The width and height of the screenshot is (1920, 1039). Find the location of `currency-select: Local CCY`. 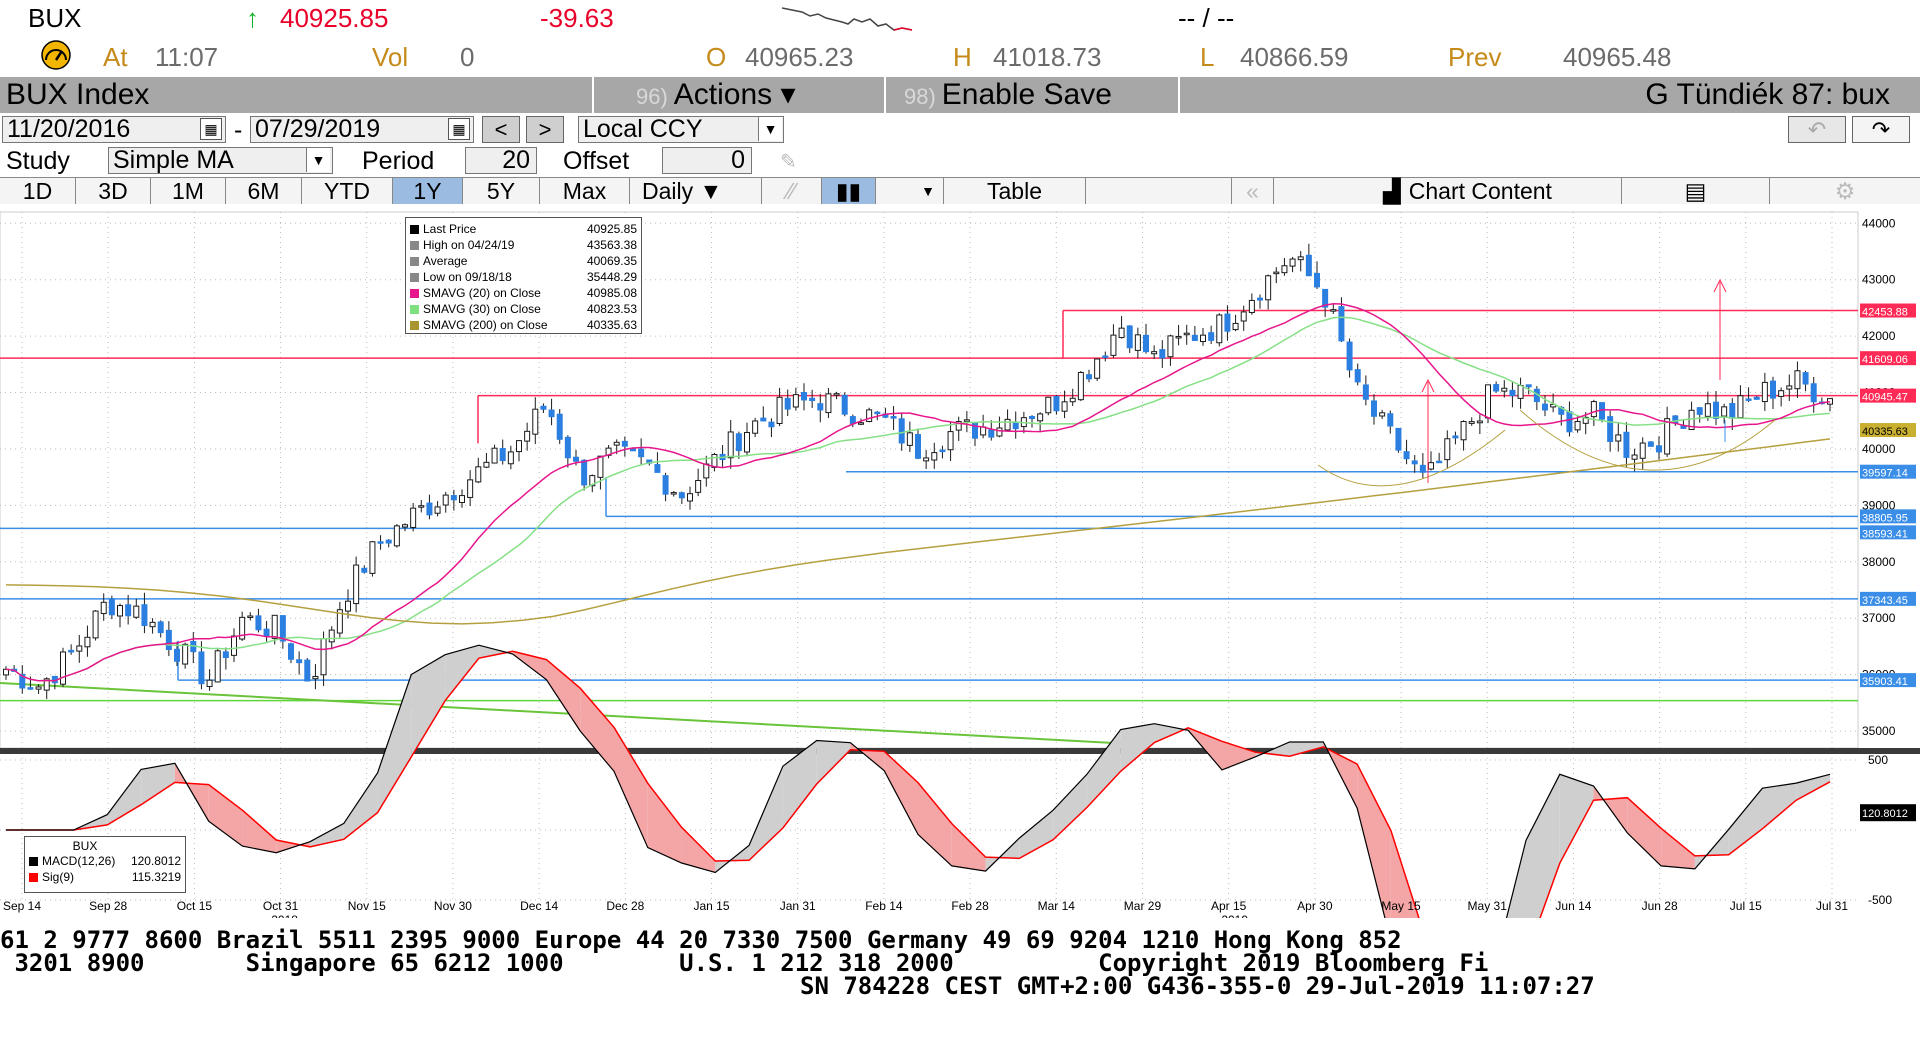

currency-select: Local CCY is located at coordinates (681, 129).